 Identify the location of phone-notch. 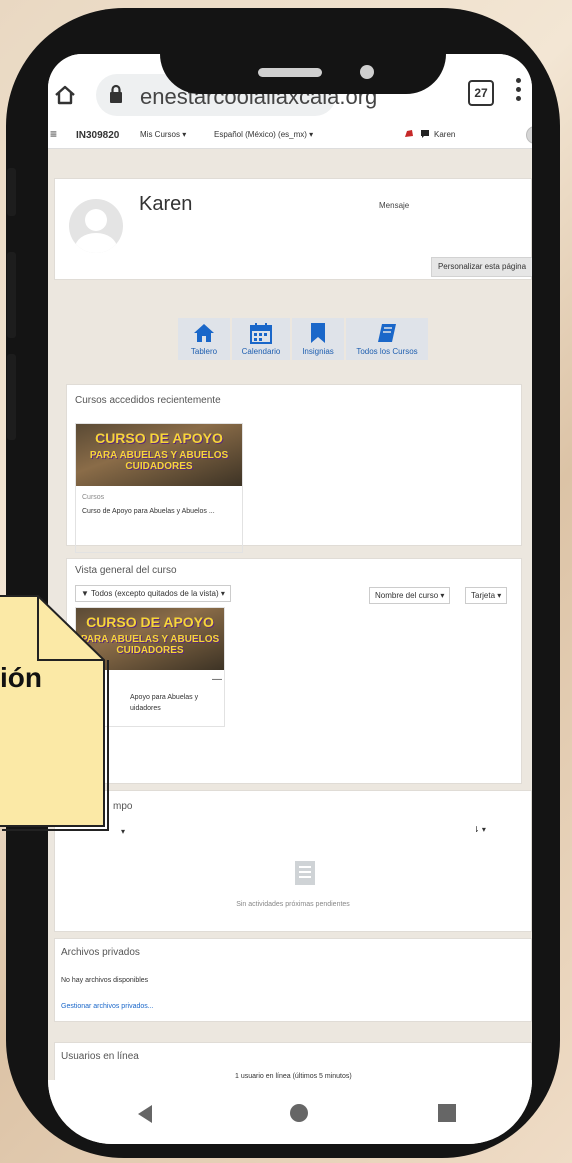
(303, 55).